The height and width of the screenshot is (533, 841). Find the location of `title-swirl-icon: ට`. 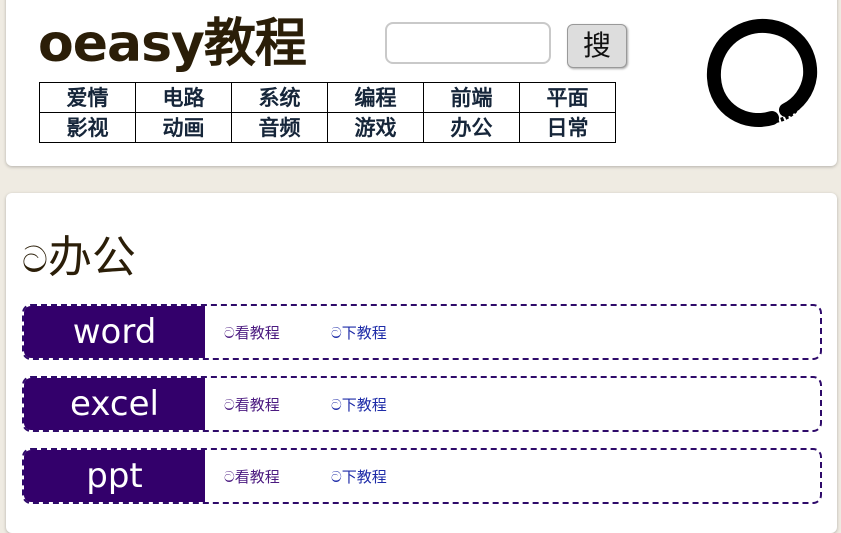

title-swirl-icon: ට is located at coordinates (35, 260).